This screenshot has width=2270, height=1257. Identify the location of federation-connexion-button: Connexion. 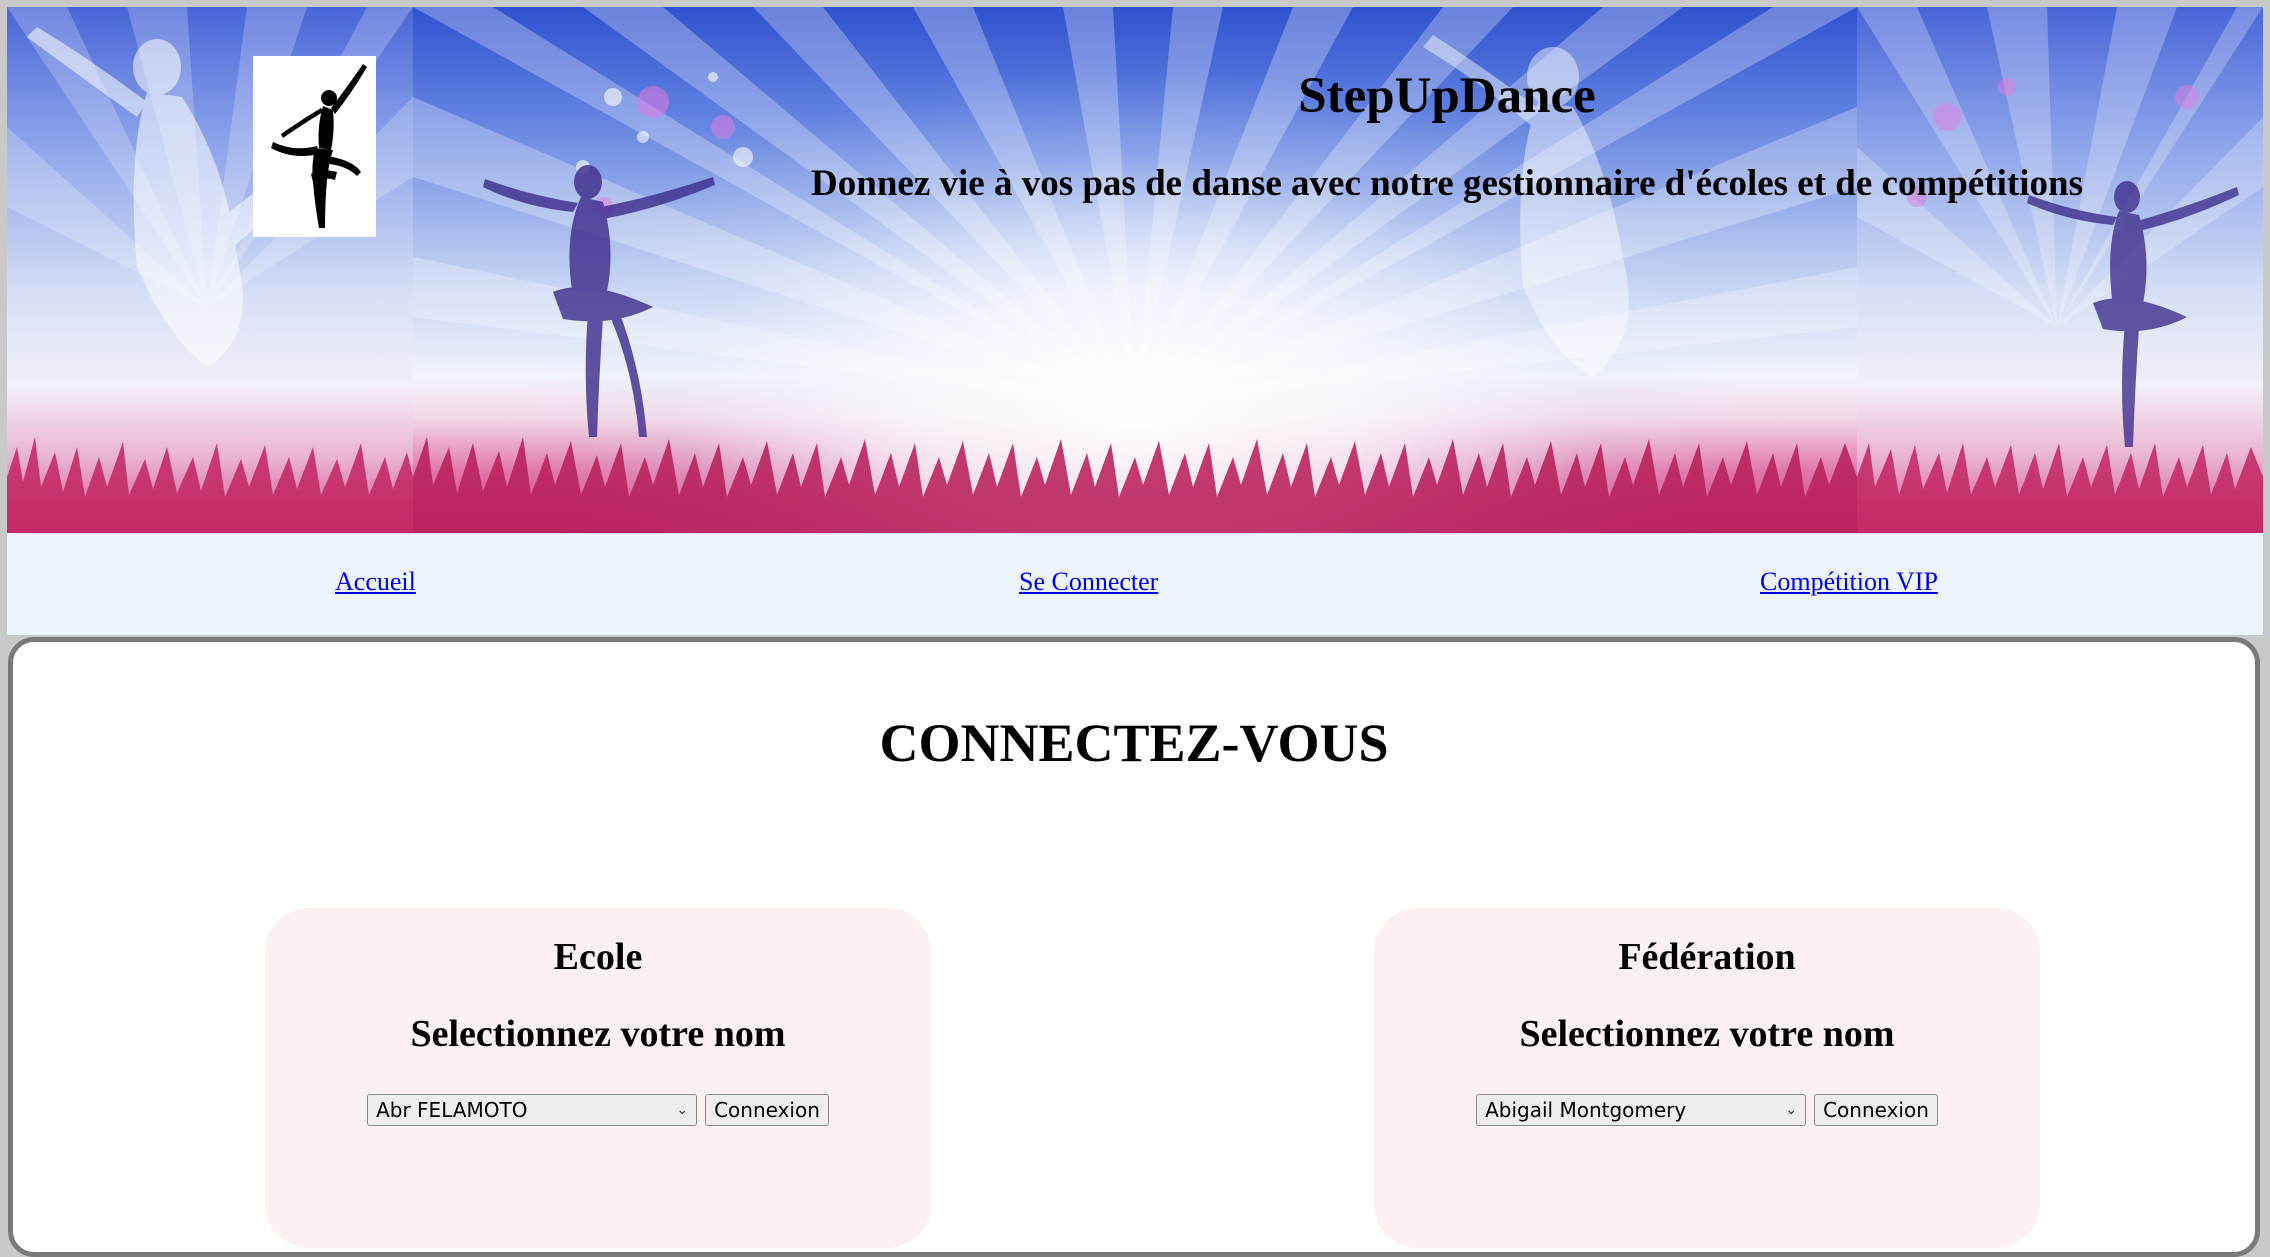
(1876, 1110).